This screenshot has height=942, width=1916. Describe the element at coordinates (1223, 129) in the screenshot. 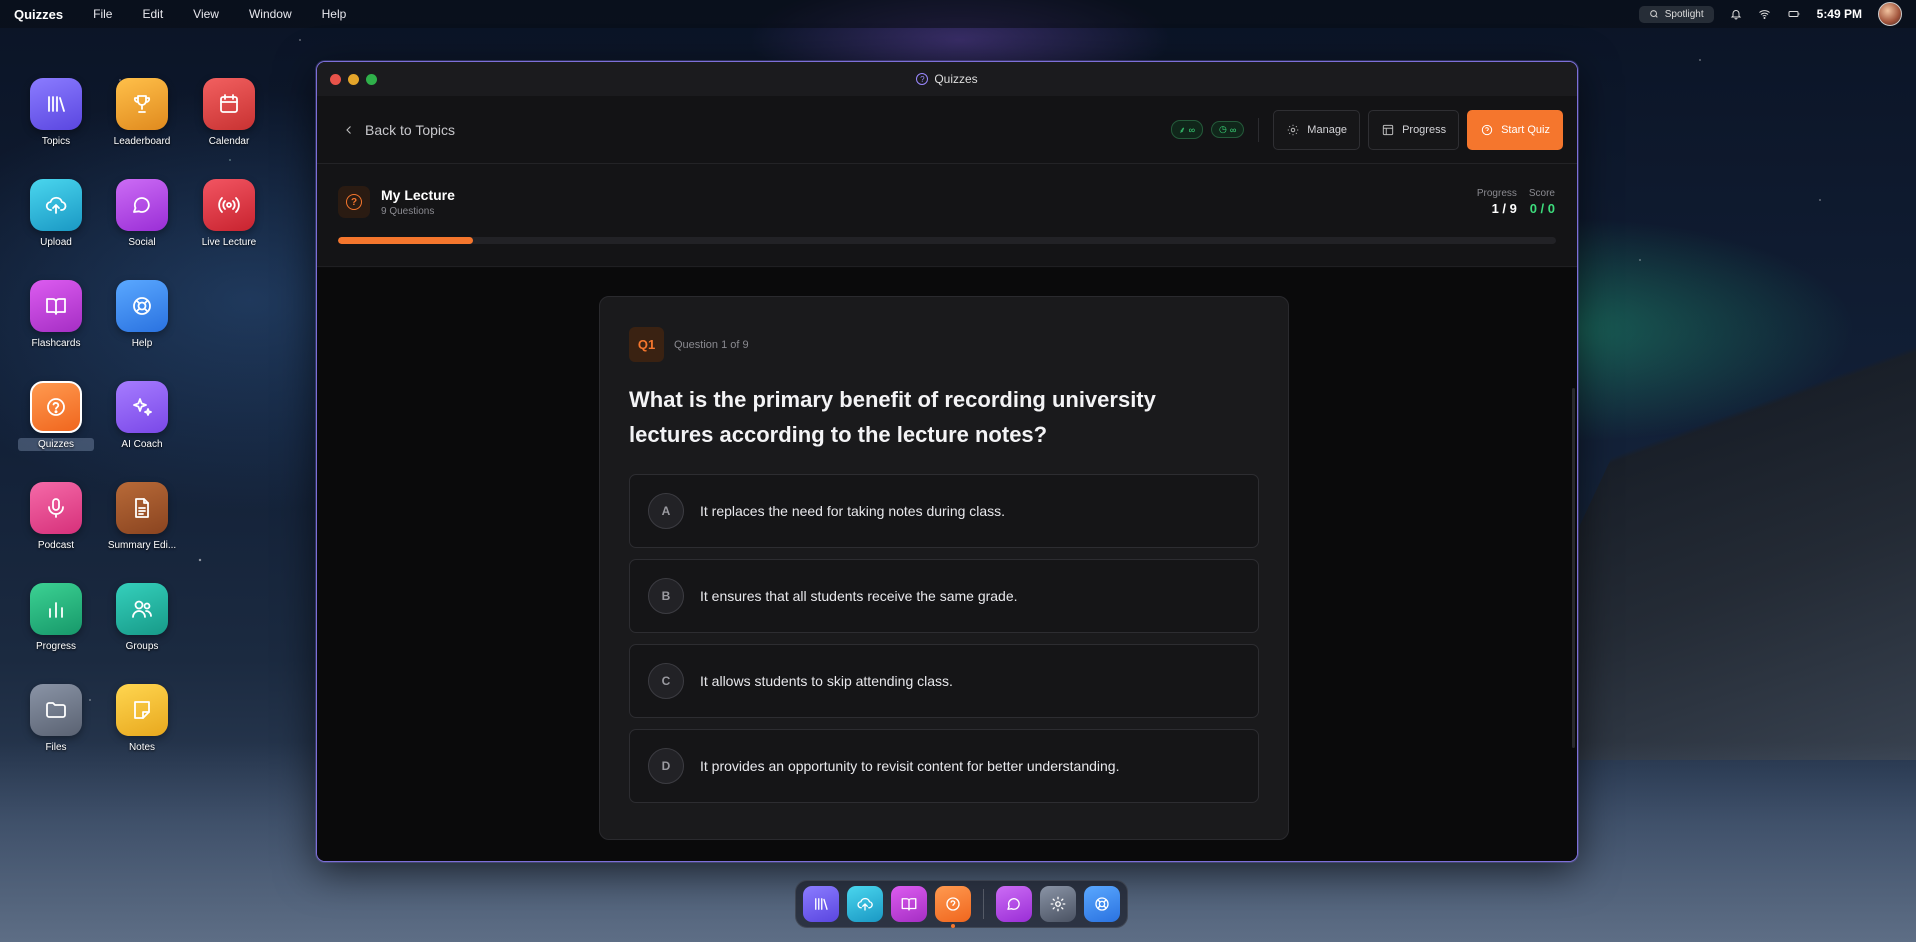

I see `clock-icon: ◷` at that location.